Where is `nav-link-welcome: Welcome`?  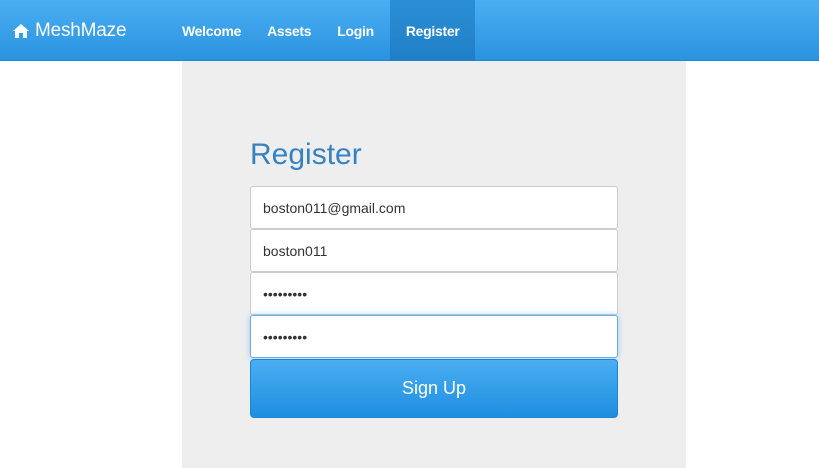 nav-link-welcome: Welcome is located at coordinates (211, 30).